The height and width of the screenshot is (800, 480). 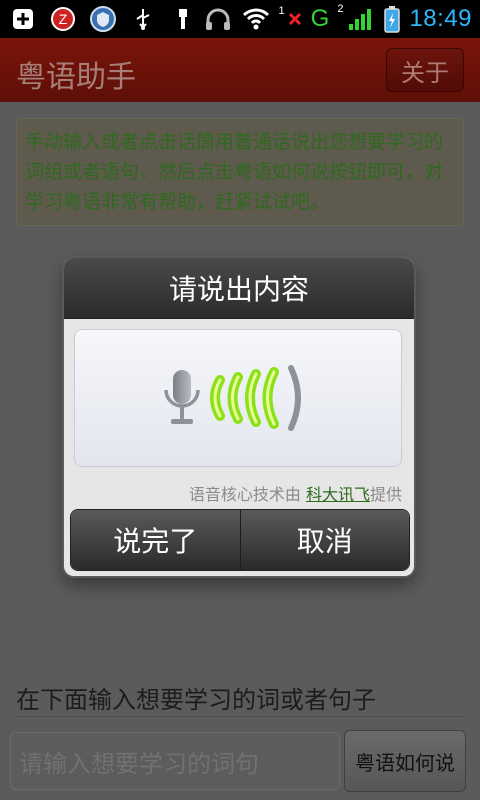 What do you see at coordinates (338, 494) in the screenshot?
I see `iflytek-link: 科大讯飞` at bounding box center [338, 494].